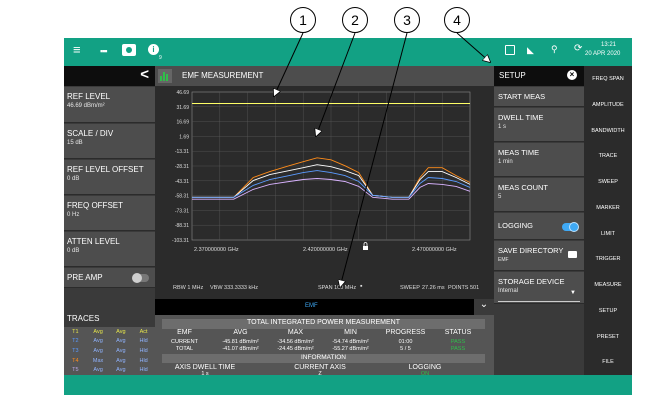 The width and height of the screenshot is (654, 404). I want to click on menu-item-freq-span: FREQ SPAN, so click(608, 79).